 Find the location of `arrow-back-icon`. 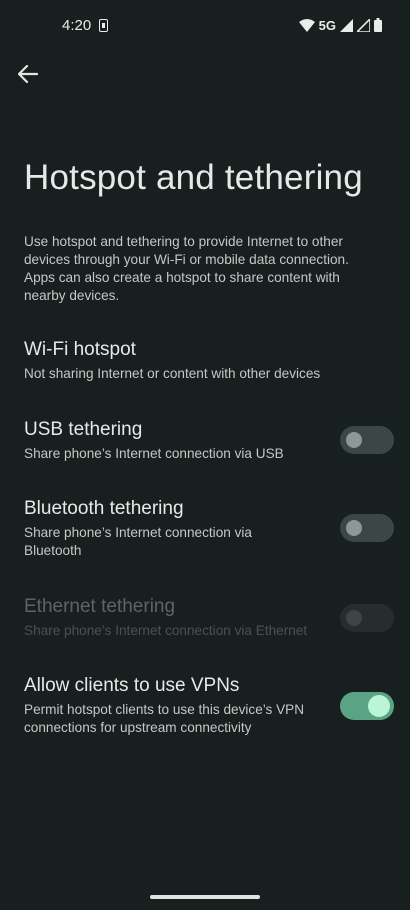

arrow-back-icon is located at coordinates (28, 74).